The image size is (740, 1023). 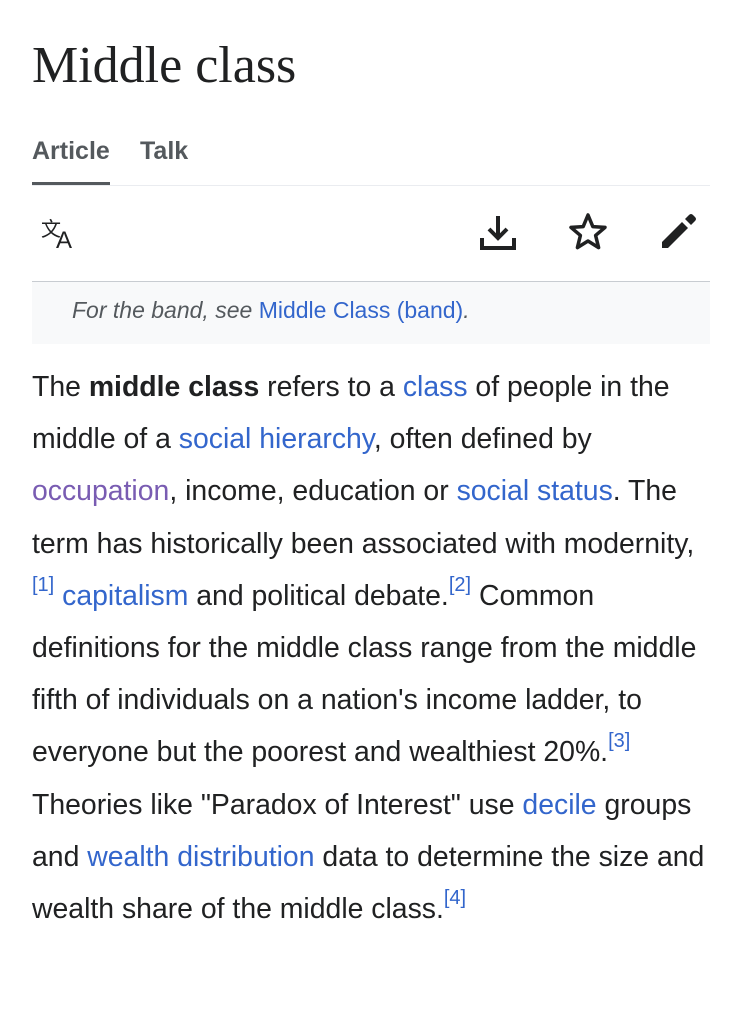 I want to click on hatnote-suffix: ., so click(x=466, y=310).